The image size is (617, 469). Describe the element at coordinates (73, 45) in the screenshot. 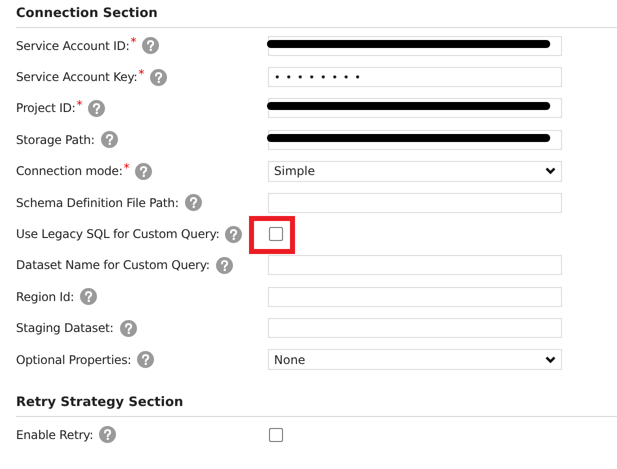

I see `field-label: Service Account ID:` at that location.